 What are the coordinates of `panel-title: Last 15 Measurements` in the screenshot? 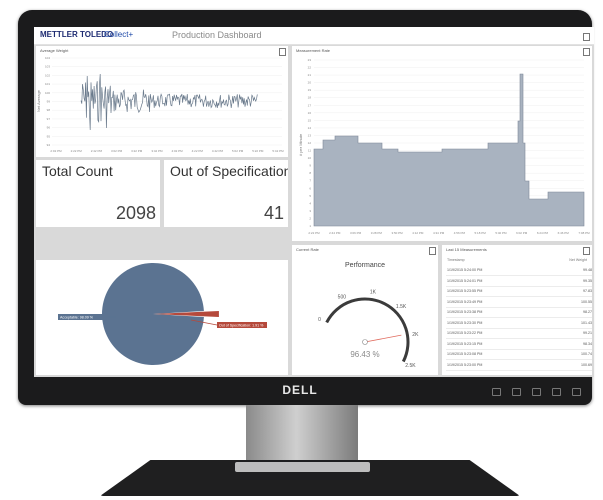 It's located at (466, 249).